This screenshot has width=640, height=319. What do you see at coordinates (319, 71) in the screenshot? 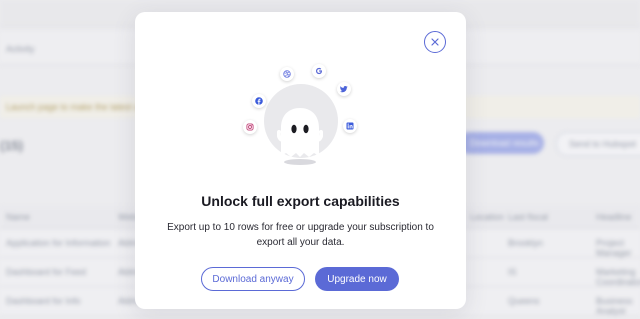
I see `google-icon` at bounding box center [319, 71].